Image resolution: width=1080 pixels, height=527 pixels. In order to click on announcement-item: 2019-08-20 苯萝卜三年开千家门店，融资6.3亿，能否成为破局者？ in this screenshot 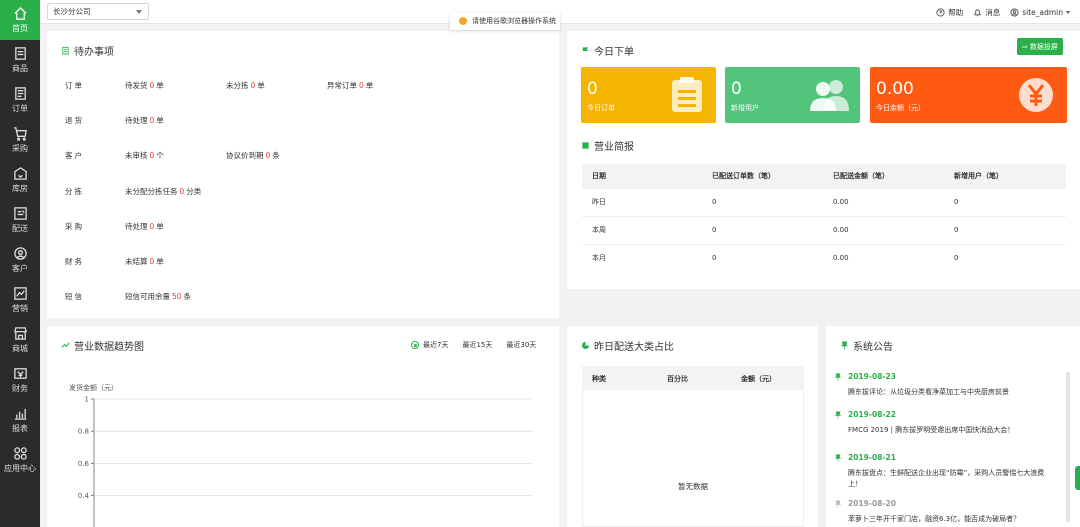, I will do `click(941, 512)`.